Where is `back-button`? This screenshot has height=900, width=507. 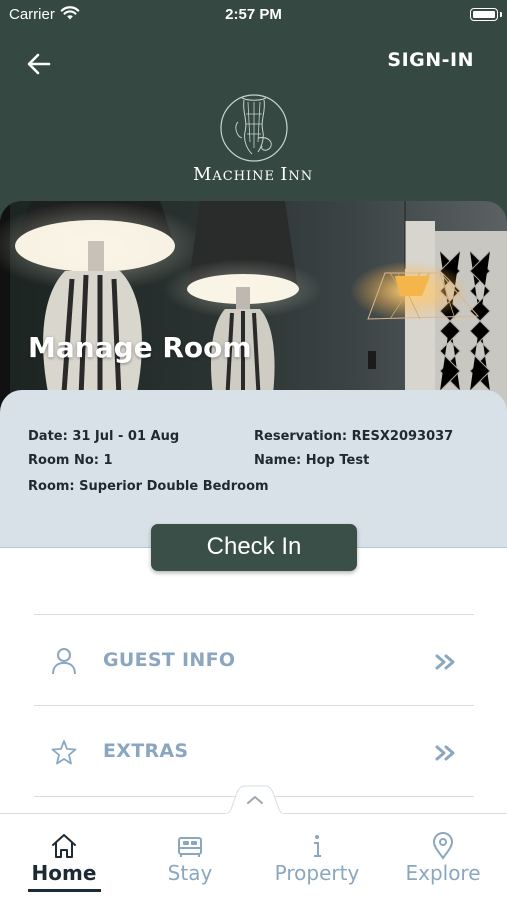 back-button is located at coordinates (39, 64).